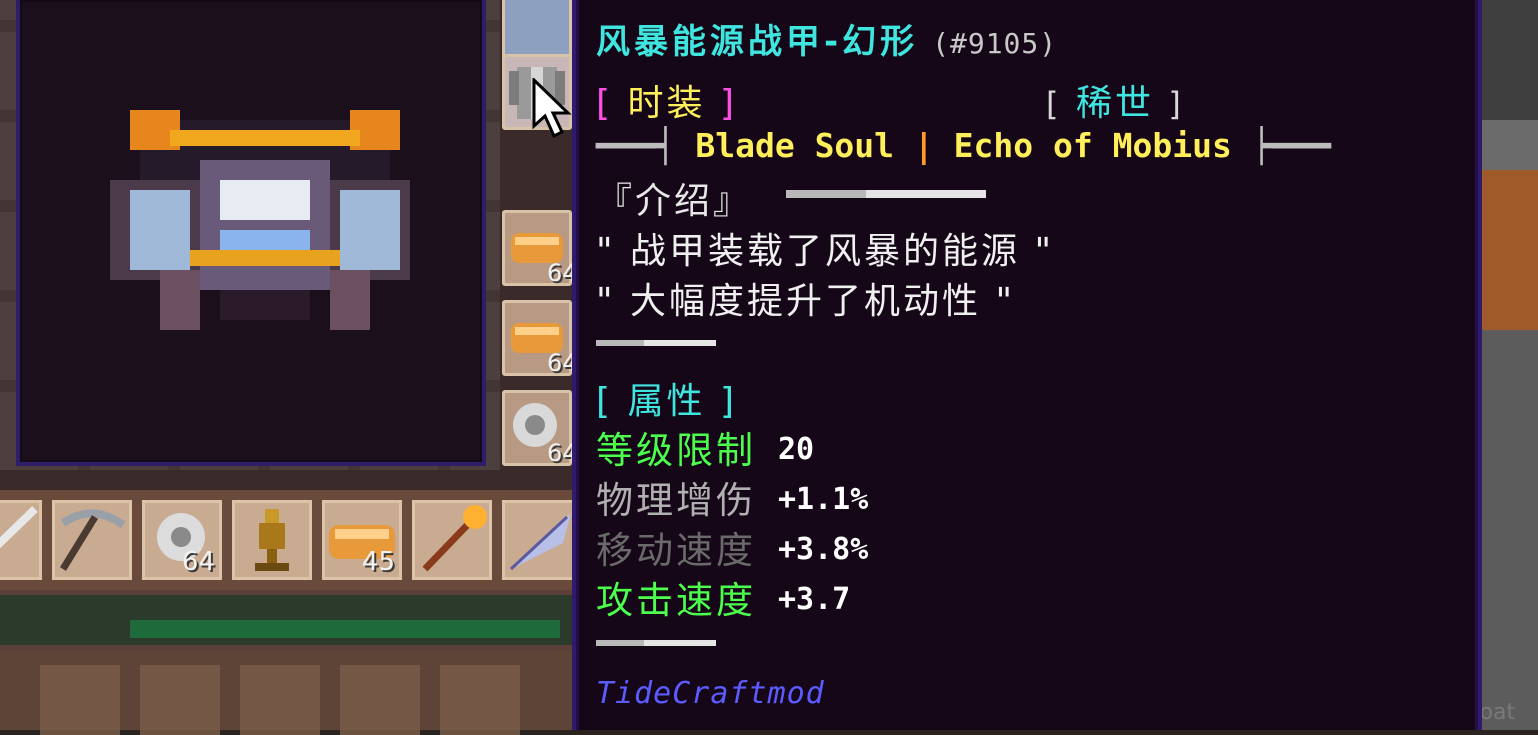 The height and width of the screenshot is (735, 1538). What do you see at coordinates (362, 540) in the screenshot?
I see `hotbar-slot: 45` at bounding box center [362, 540].